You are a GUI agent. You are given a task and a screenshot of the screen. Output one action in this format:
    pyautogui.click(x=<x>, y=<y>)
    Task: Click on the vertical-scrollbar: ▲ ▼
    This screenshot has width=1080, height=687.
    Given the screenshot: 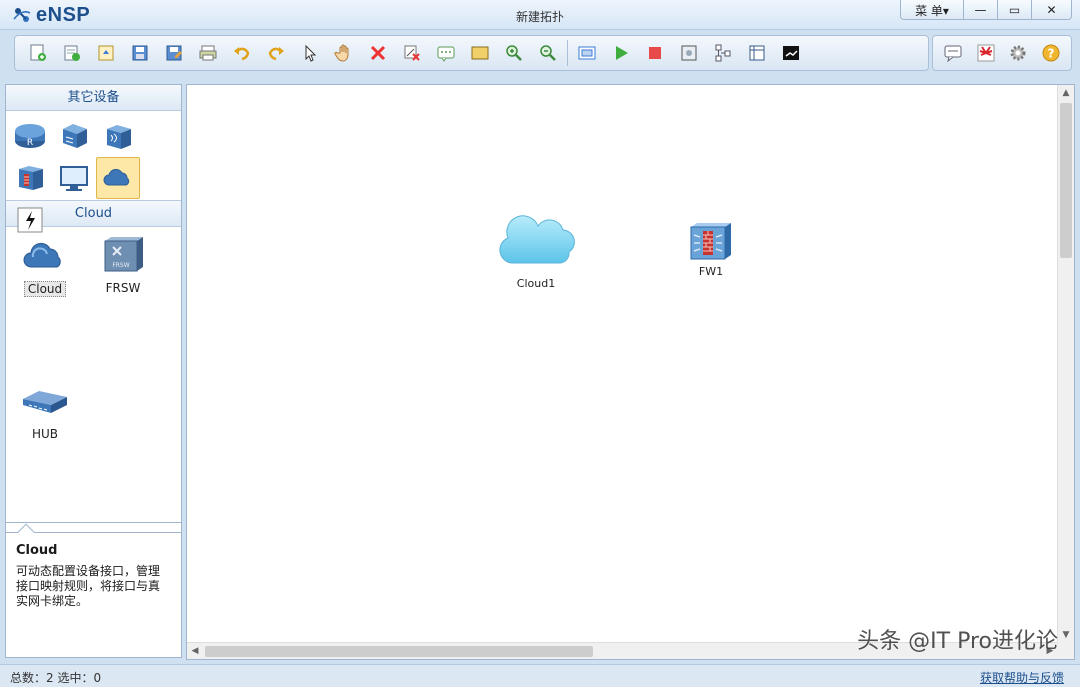 What is the action you would take?
    pyautogui.click(x=1065, y=364)
    